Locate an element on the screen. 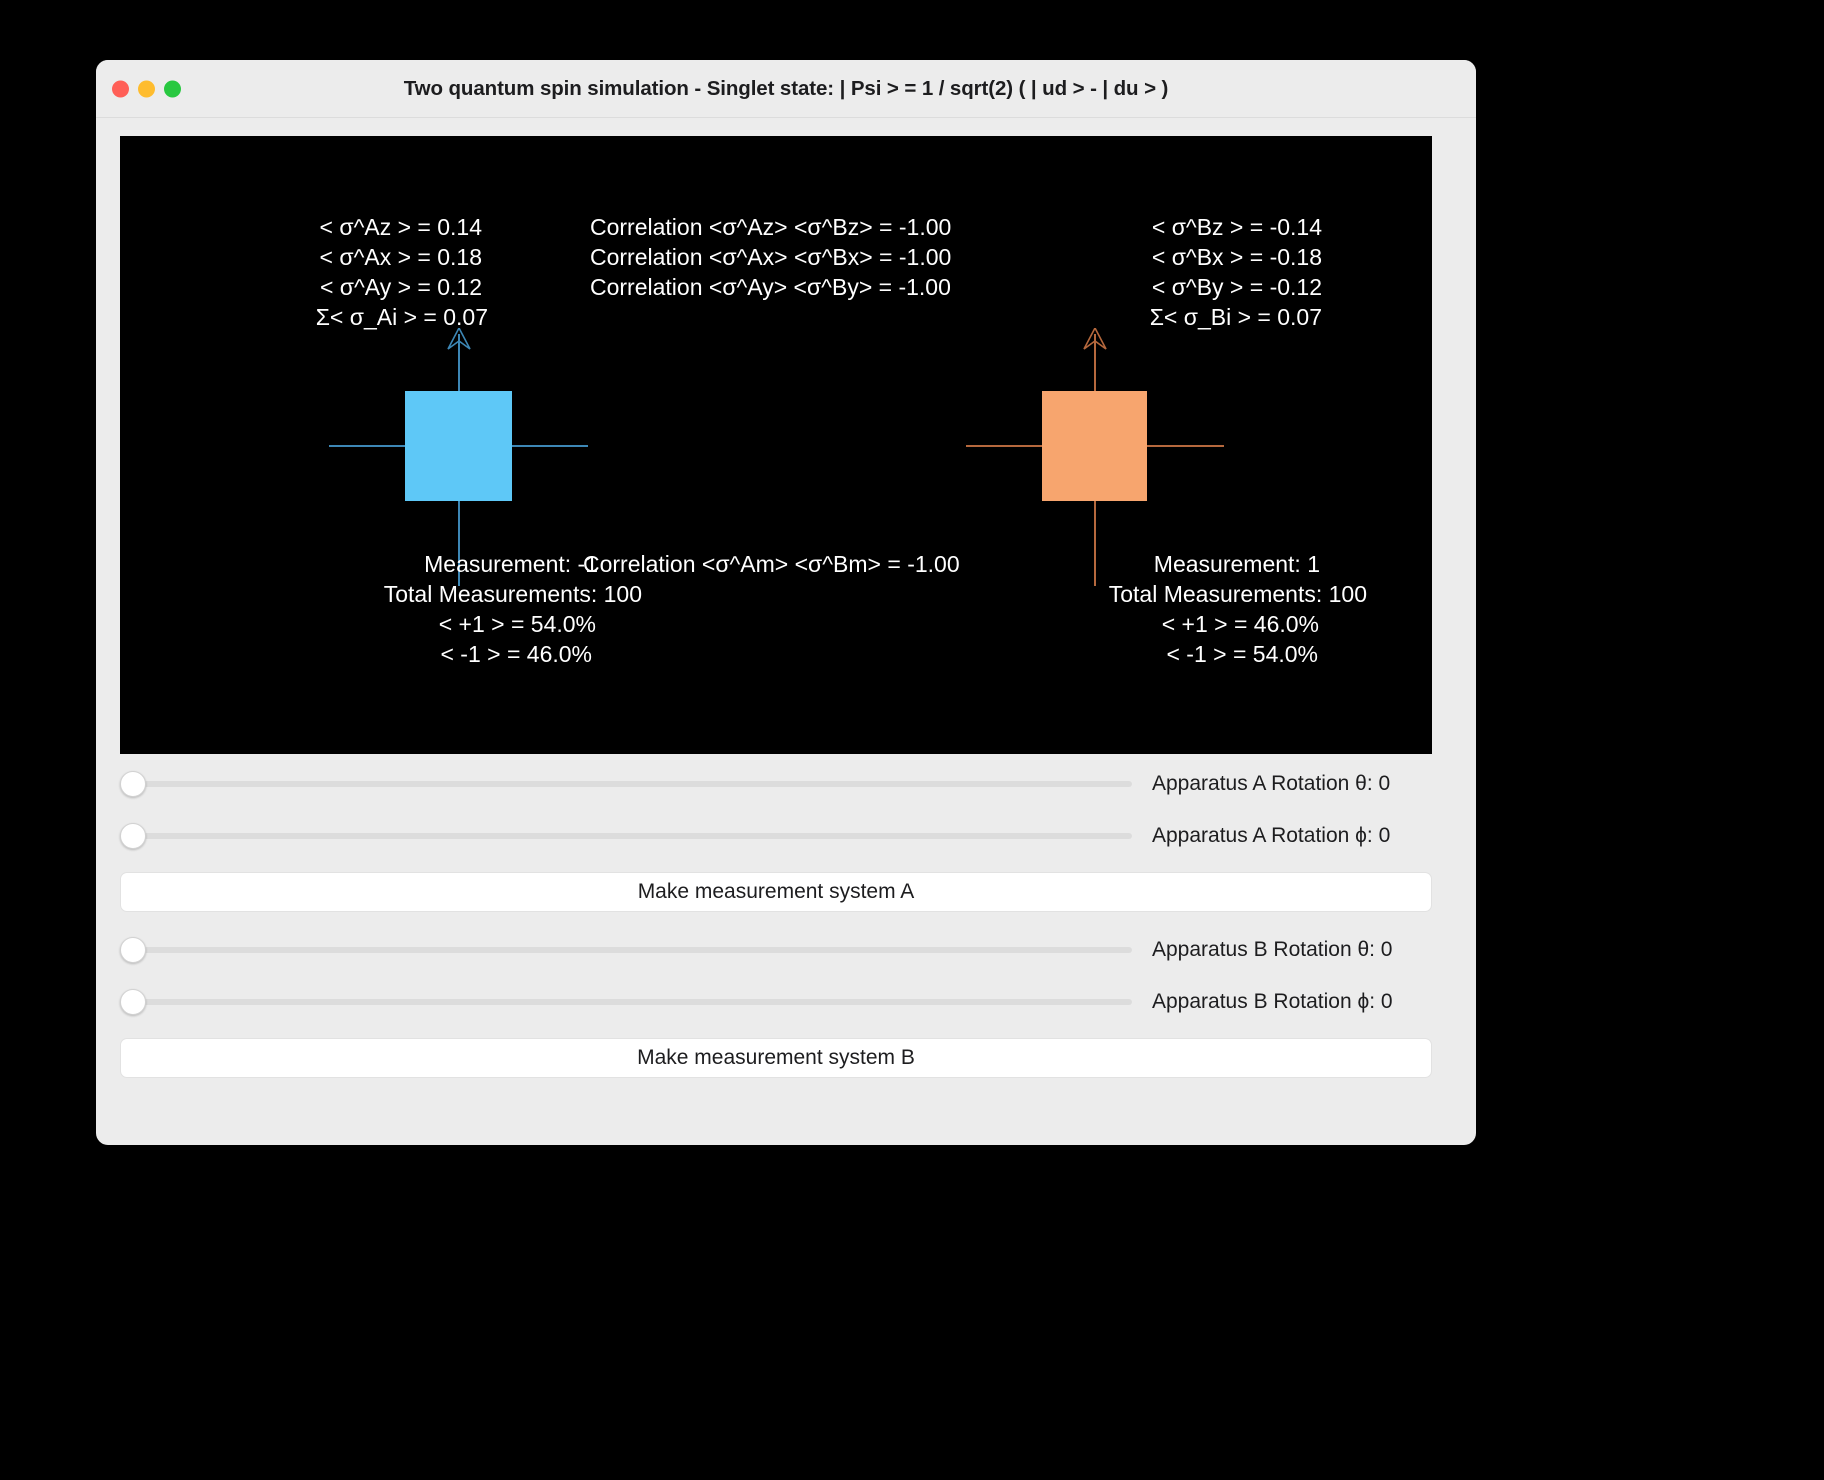  stat-correlation-y: Correlation <σ^Ay> <σ^By> = -1.00 is located at coordinates (770, 287).